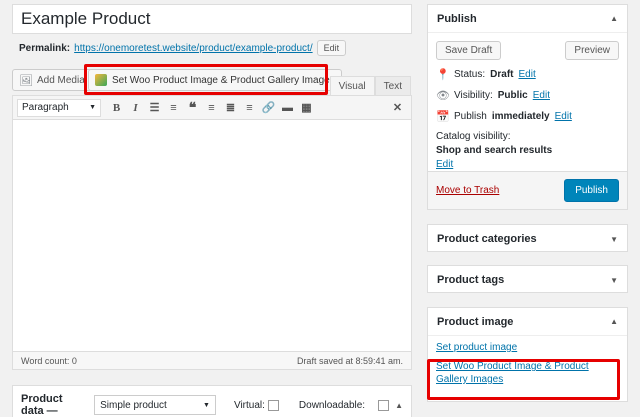 This screenshot has width=640, height=417. I want to click on editor-toolbar: Paragraph ▼ B I ☰ ≡ ❝ ≡ ≣ ≡ 🔗 ▬ ▦ ✕, so click(212, 108).